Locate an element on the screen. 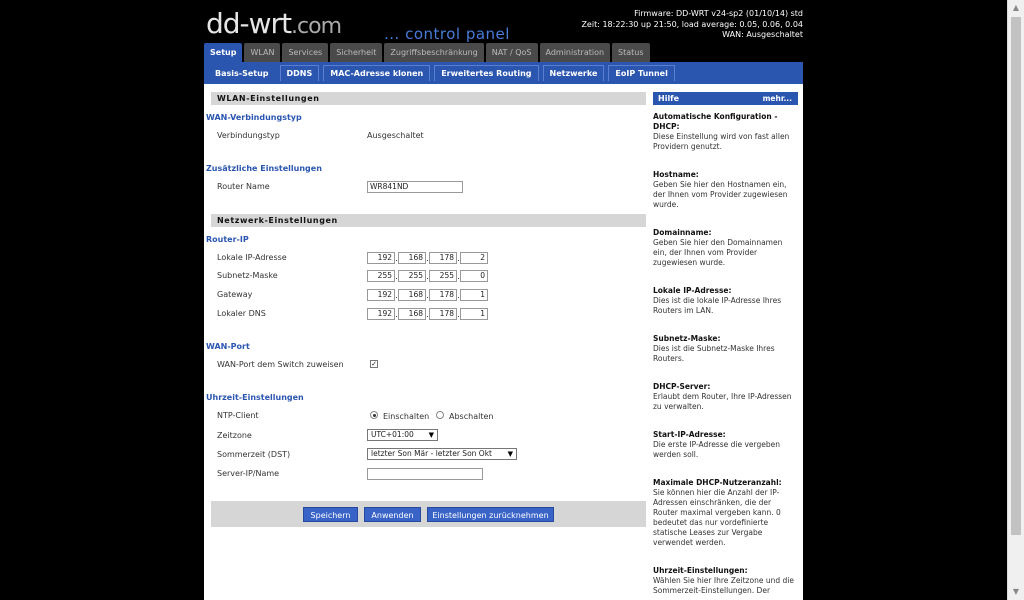 The width and height of the screenshot is (1024, 600). dns-octet-4: 1 is located at coordinates (474, 314).